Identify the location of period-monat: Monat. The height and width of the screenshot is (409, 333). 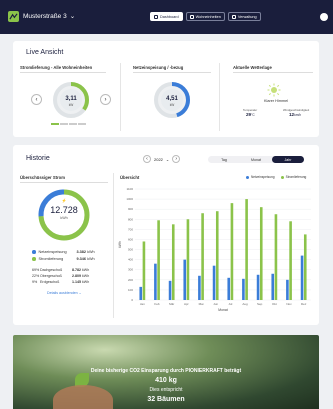
(256, 159).